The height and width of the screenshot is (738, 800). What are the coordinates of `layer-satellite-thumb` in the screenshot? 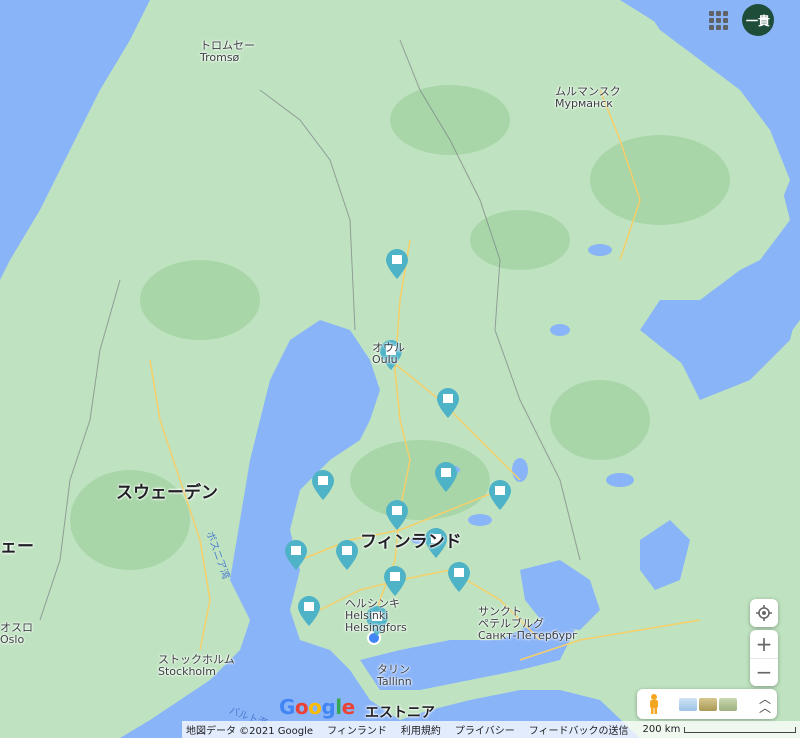 It's located at (707, 704).